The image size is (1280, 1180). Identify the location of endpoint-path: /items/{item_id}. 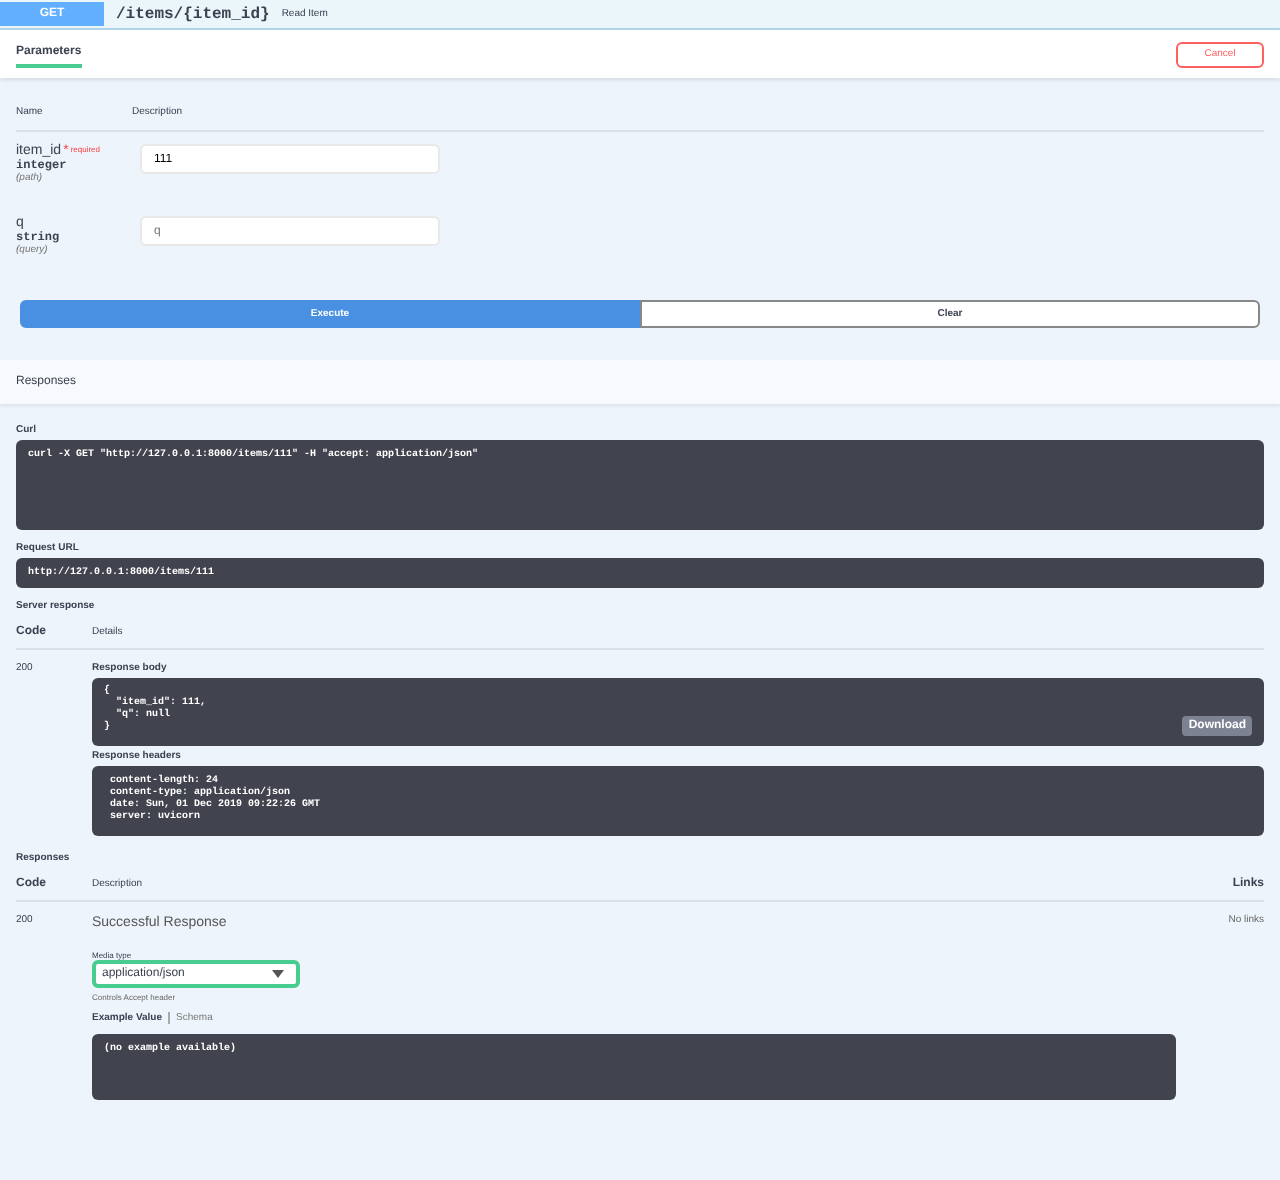
(193, 14).